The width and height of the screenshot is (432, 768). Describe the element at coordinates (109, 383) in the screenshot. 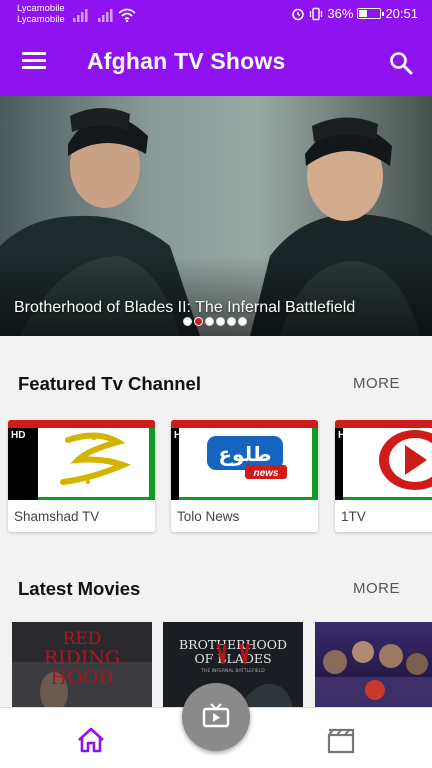

I see `featured-section-title: Featured Tv Channel` at that location.